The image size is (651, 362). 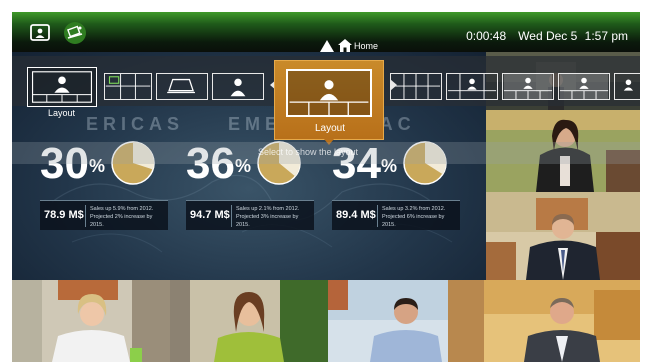 What do you see at coordinates (393, 85) in the screenshot?
I see `scroll-right-arrow-icon` at bounding box center [393, 85].